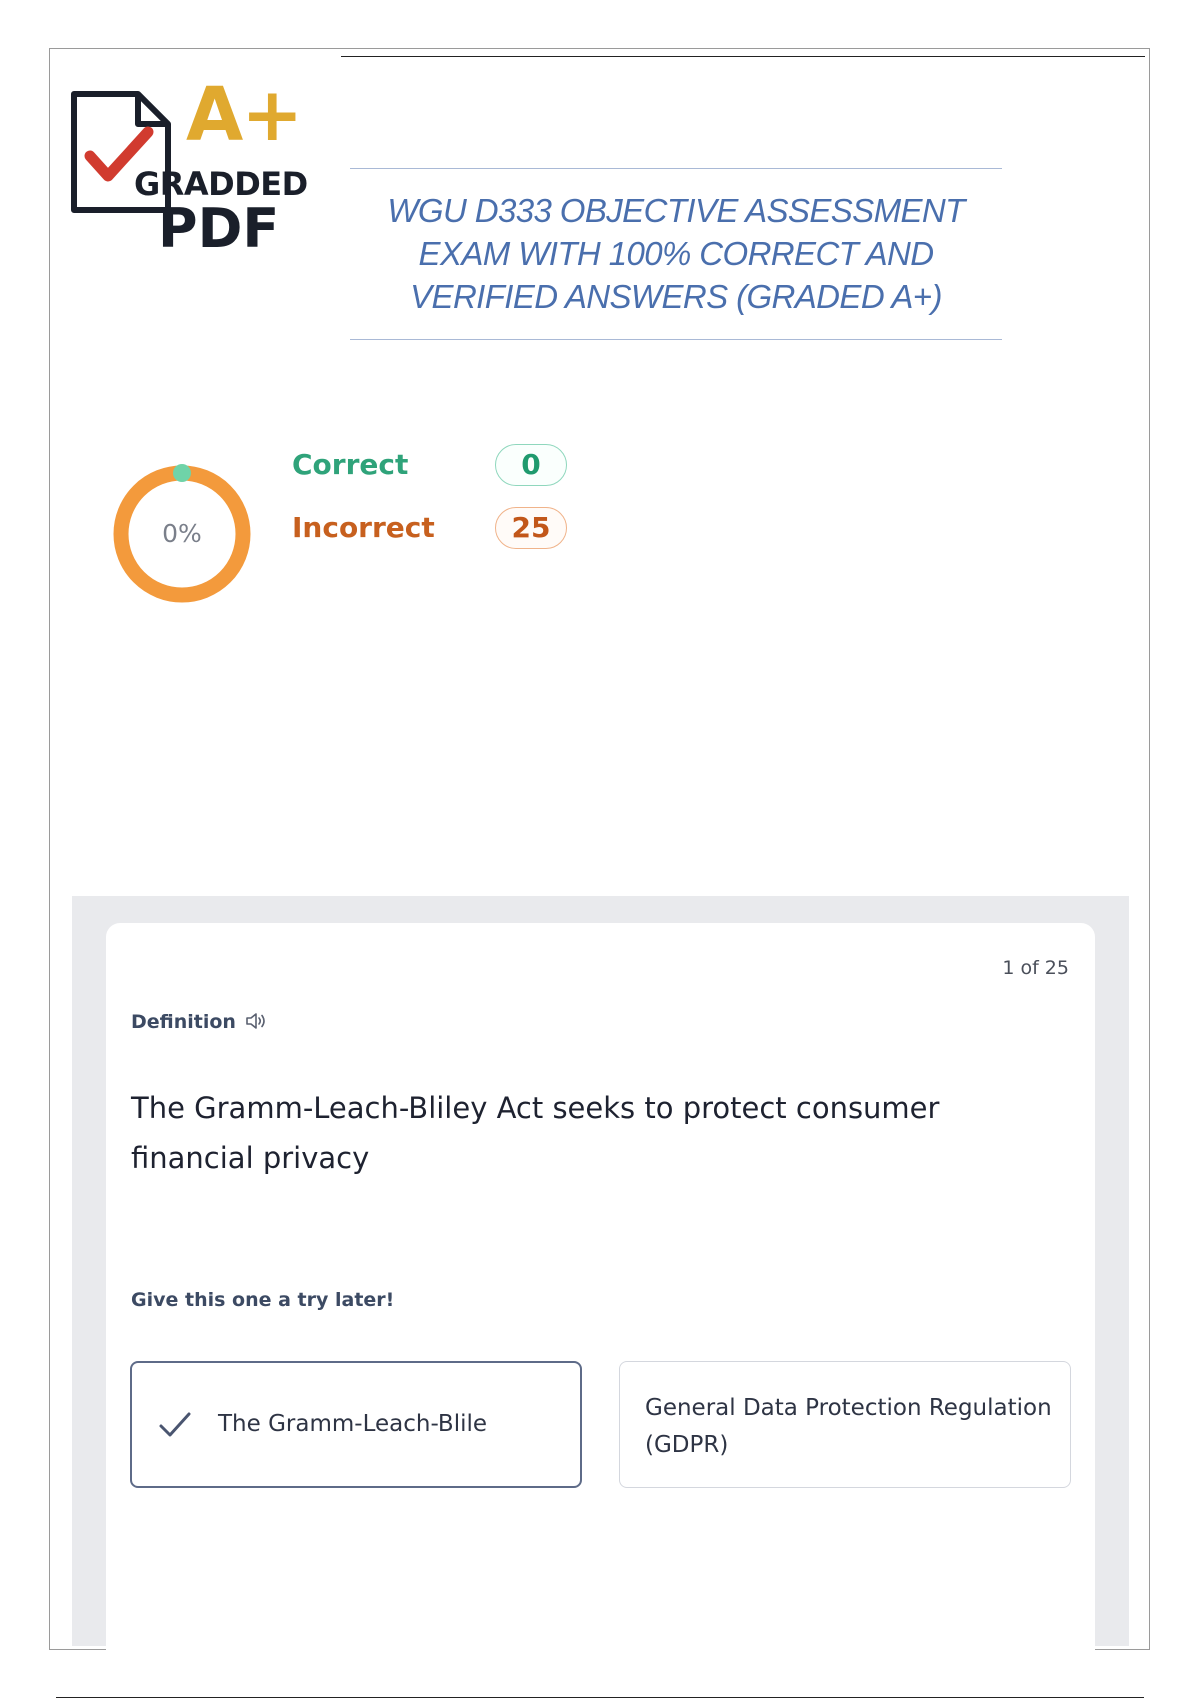 This screenshot has height=1700, width=1200. What do you see at coordinates (175, 1424) in the screenshot?
I see `check-icon` at bounding box center [175, 1424].